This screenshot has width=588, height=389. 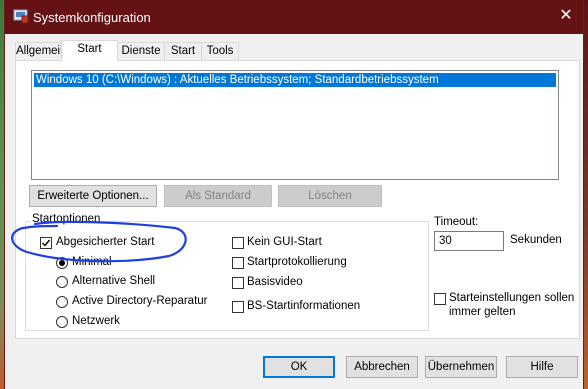 I want to click on safe-boot-label: Abgesicherter Start, so click(x=105, y=242).